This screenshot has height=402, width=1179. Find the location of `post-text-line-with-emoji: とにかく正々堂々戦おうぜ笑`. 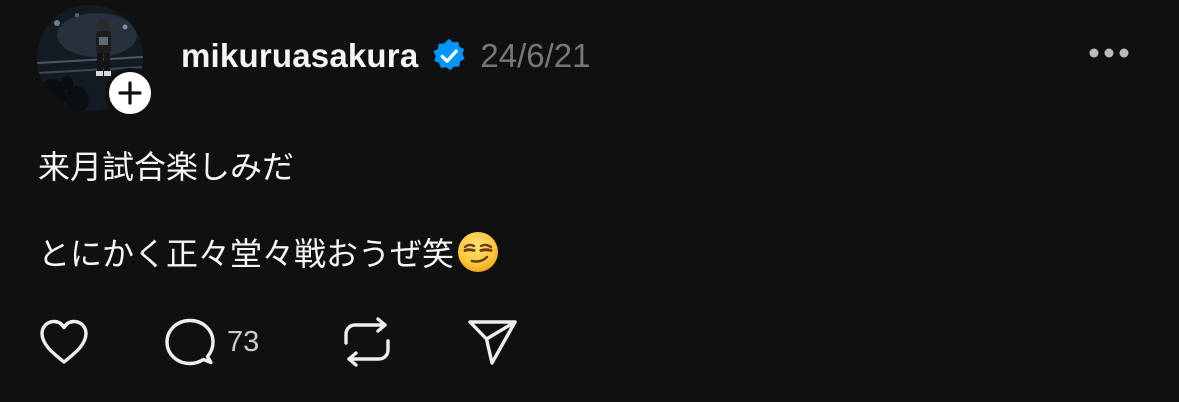

post-text-line-with-emoji: とにかく正々堂々戦おうぜ笑 is located at coordinates (588, 252).